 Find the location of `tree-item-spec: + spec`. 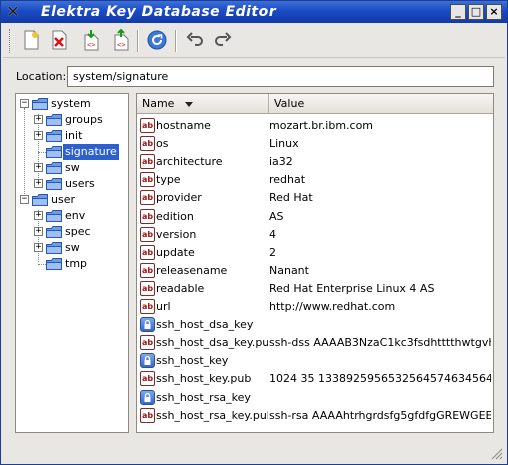

tree-item-spec: + spec is located at coordinates (72, 232).